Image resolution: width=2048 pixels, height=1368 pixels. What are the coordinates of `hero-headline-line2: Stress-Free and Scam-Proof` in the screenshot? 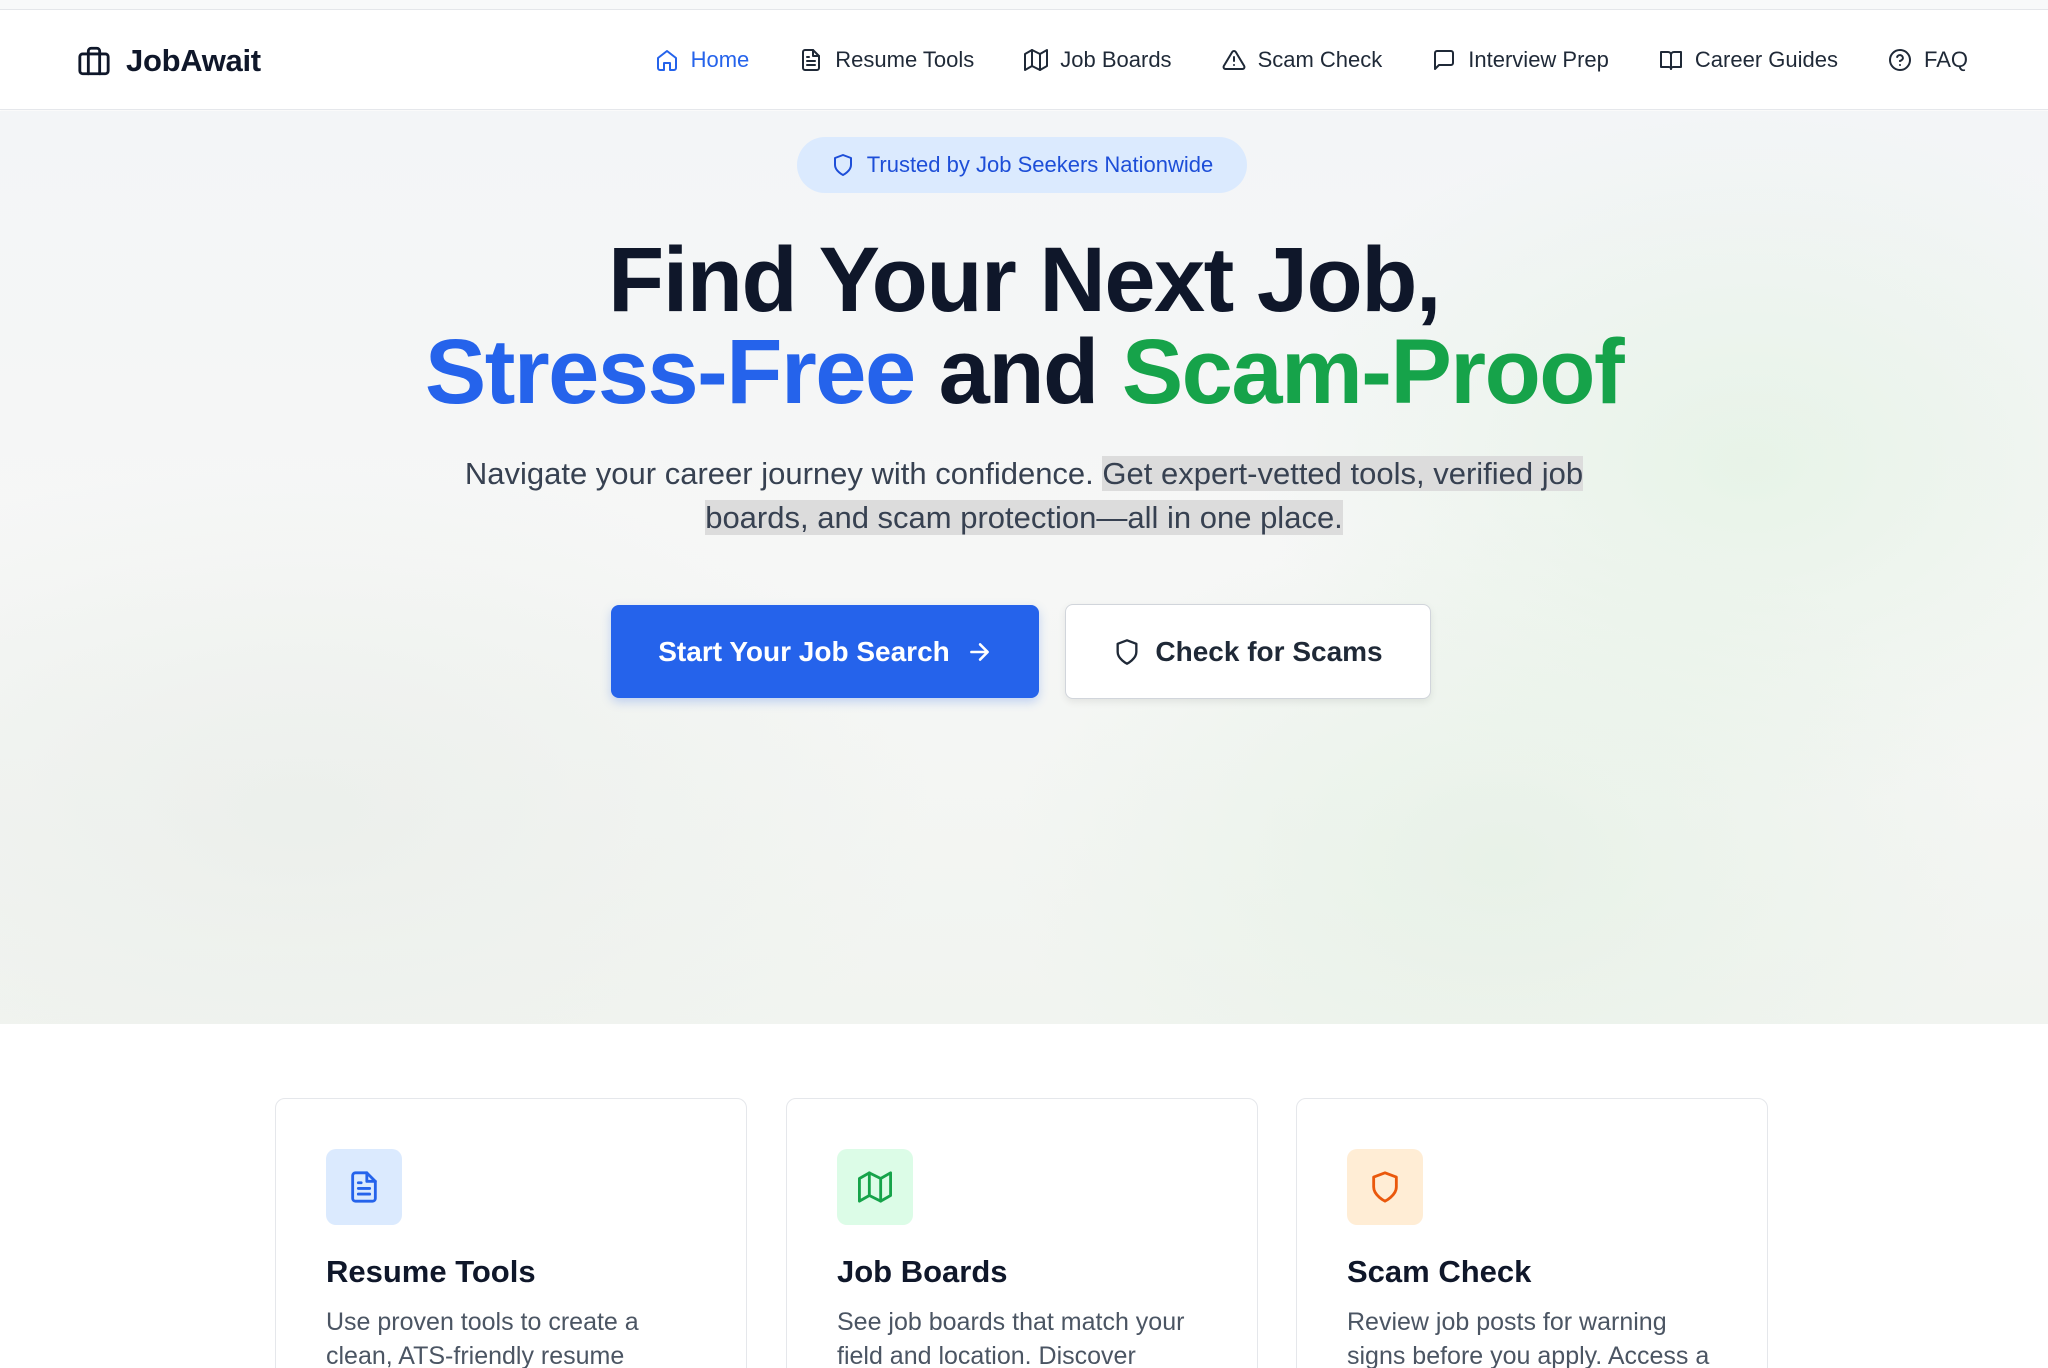 It's located at (1024, 372).